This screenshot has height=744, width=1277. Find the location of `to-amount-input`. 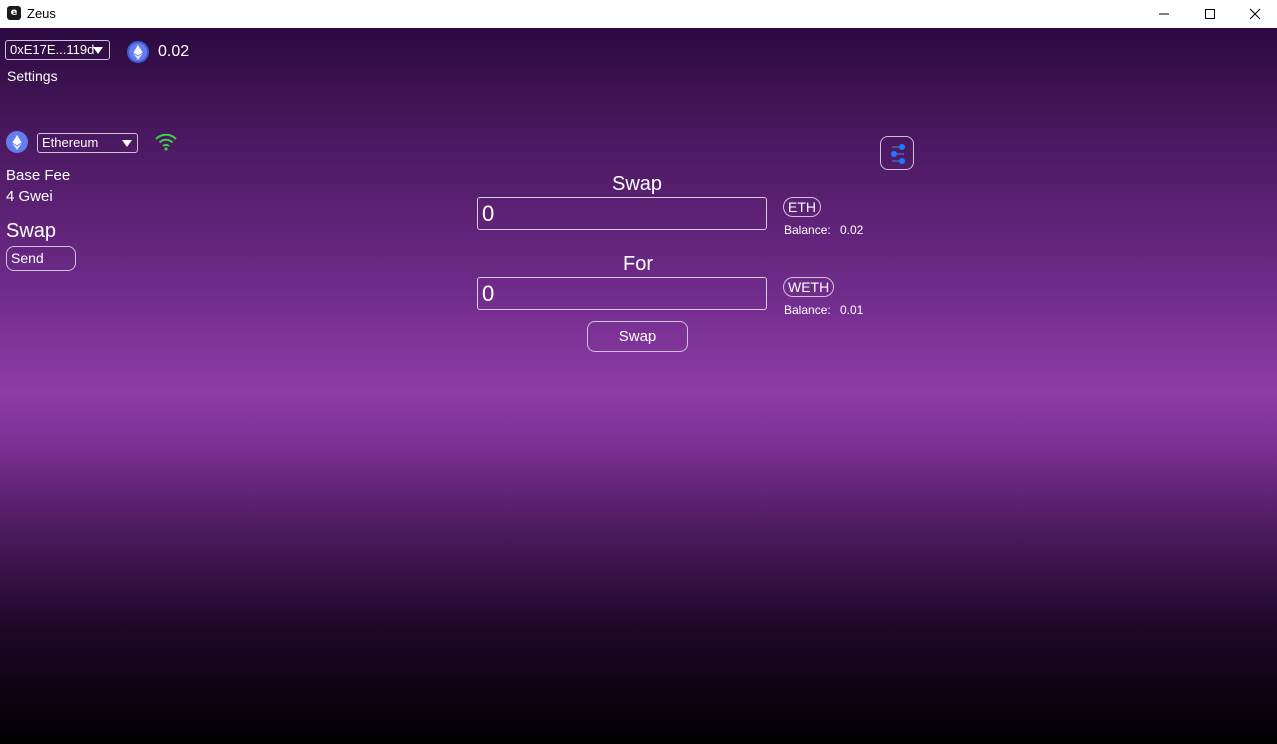

to-amount-input is located at coordinates (622, 293).